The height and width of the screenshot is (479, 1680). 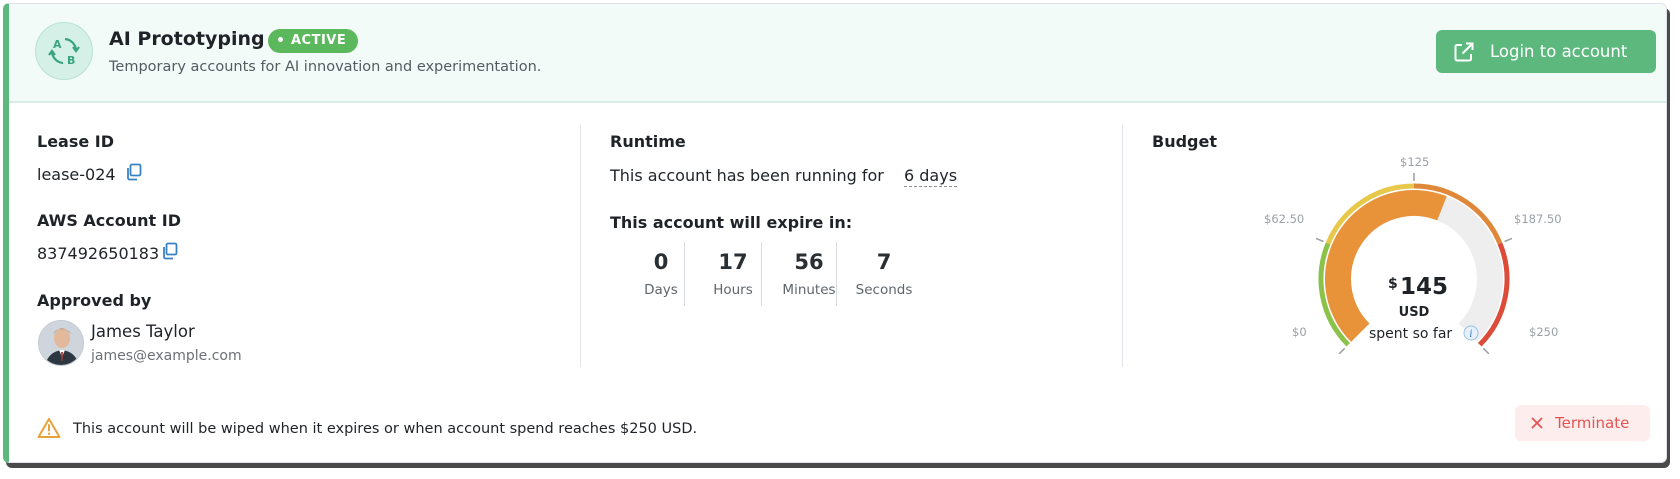 What do you see at coordinates (1299, 332) in the screenshot?
I see `gauge-tick-label: $0` at bounding box center [1299, 332].